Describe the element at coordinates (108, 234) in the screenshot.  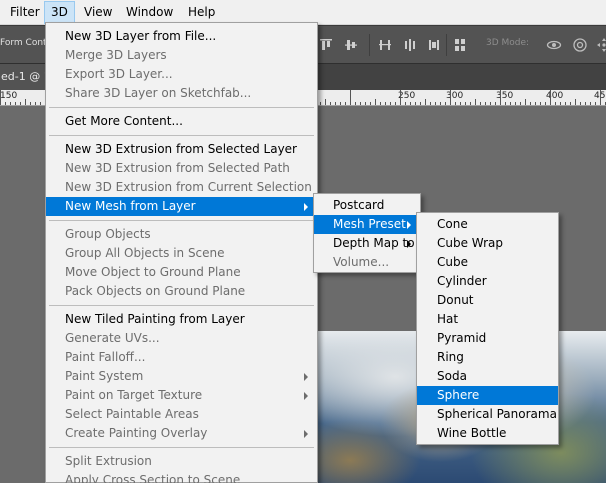
I see `menu-item-label: Group Objects` at that location.